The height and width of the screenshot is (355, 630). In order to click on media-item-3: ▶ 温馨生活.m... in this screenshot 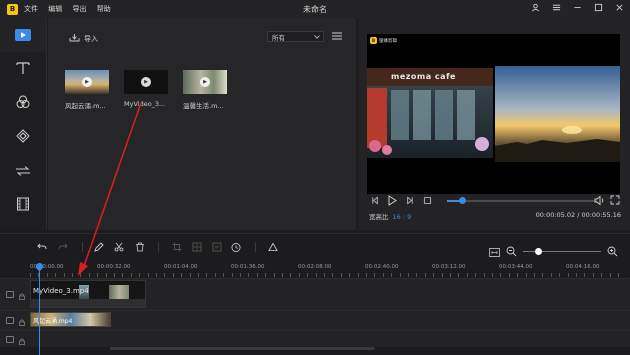, I will do `click(205, 90)`.